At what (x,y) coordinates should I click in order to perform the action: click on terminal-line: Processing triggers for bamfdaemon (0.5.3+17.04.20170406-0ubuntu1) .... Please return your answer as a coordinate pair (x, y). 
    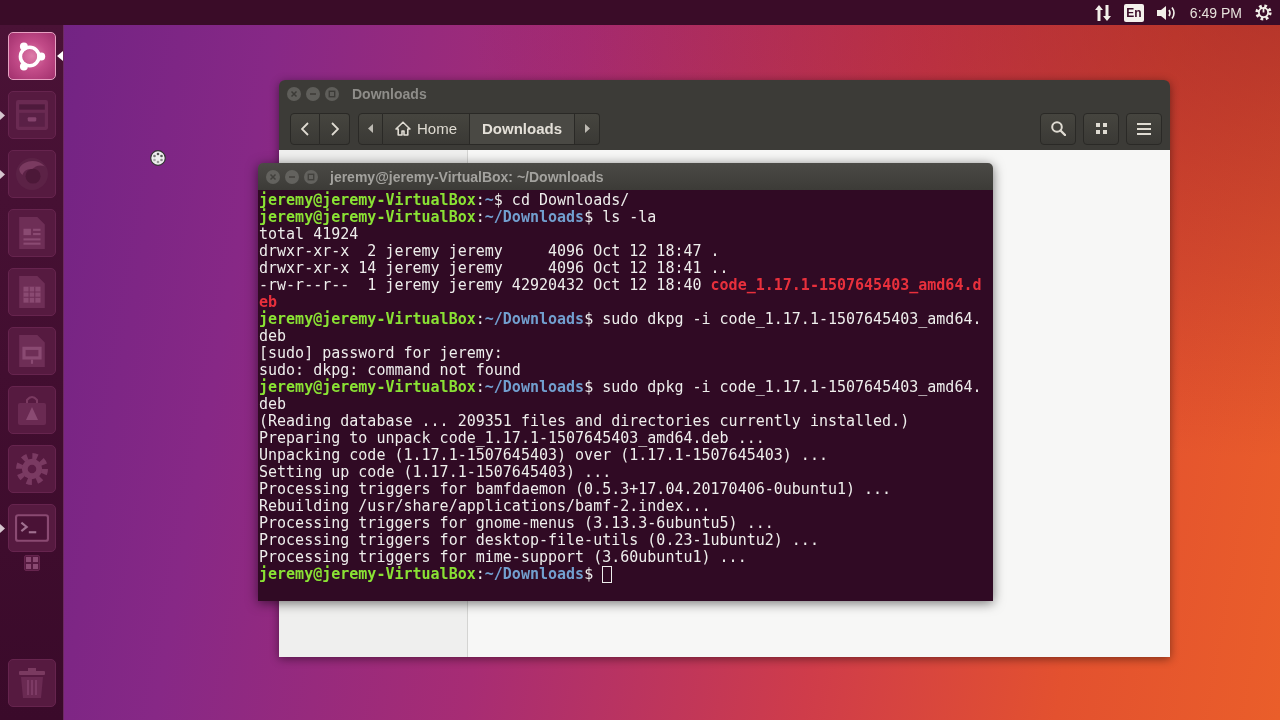
    Looking at the image, I should click on (575, 489).